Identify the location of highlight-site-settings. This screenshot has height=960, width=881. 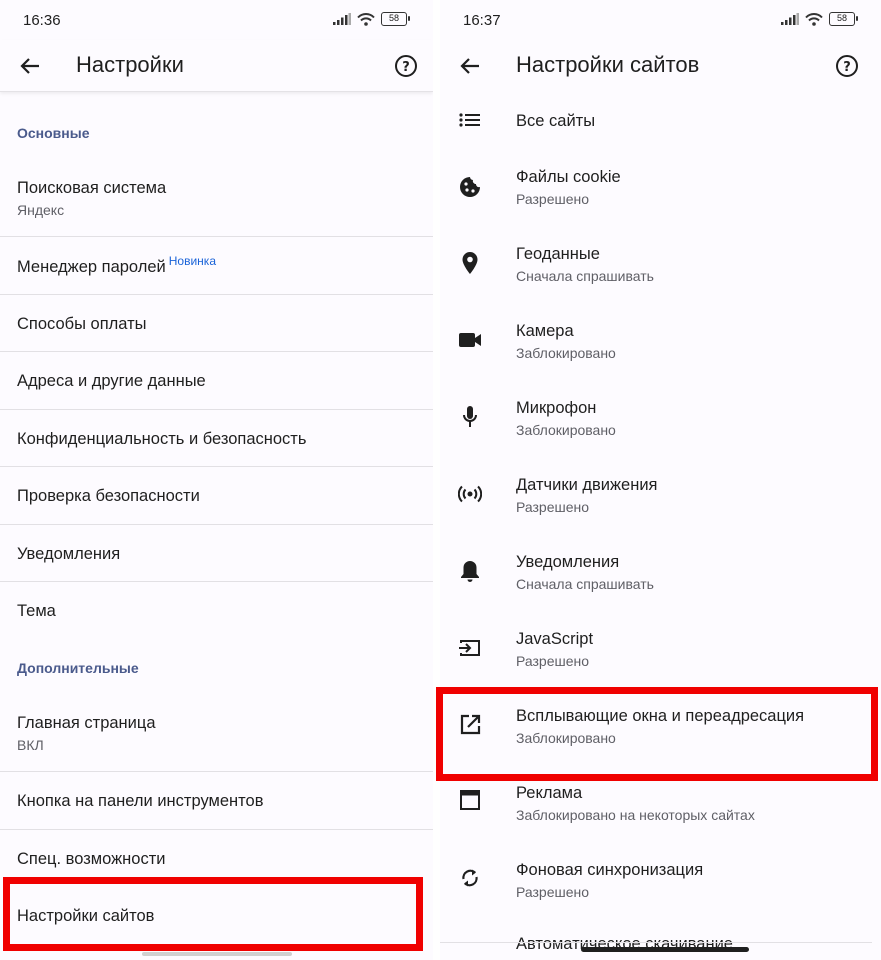
(213, 914).